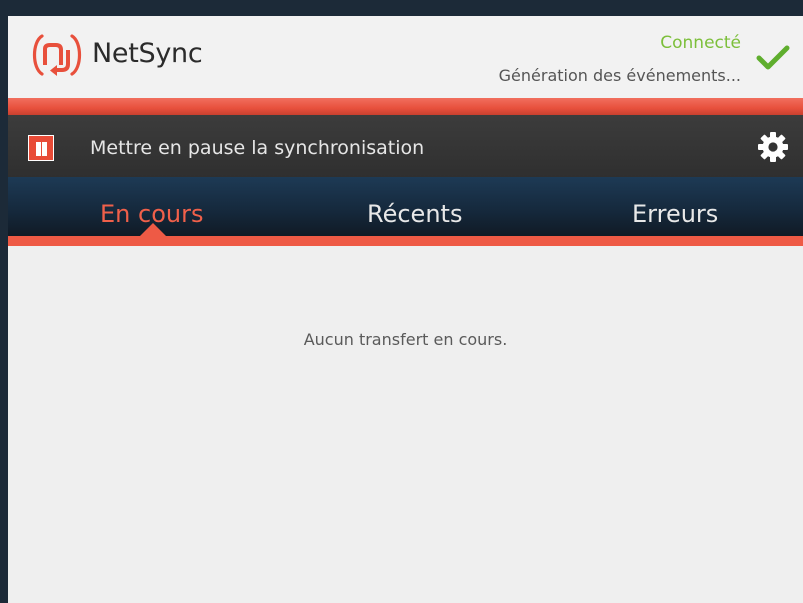  What do you see at coordinates (405, 339) in the screenshot?
I see `empty-transfers-message: Aucun transfert en cours.` at bounding box center [405, 339].